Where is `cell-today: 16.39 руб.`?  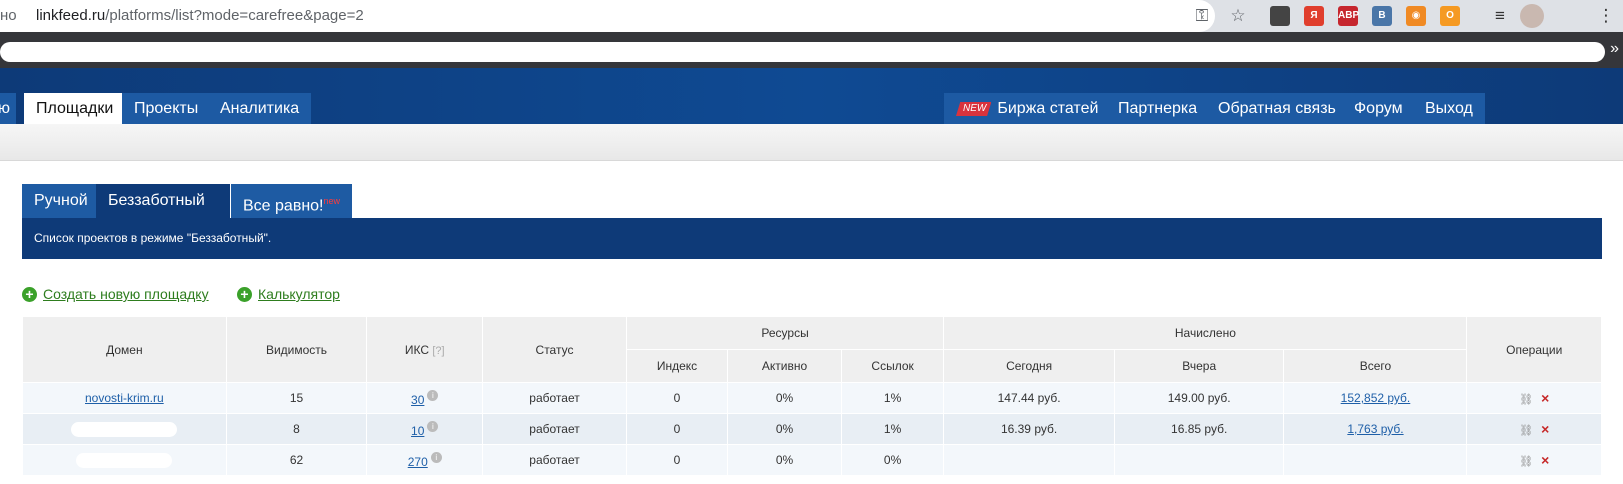
cell-today: 16.39 руб. is located at coordinates (1029, 429).